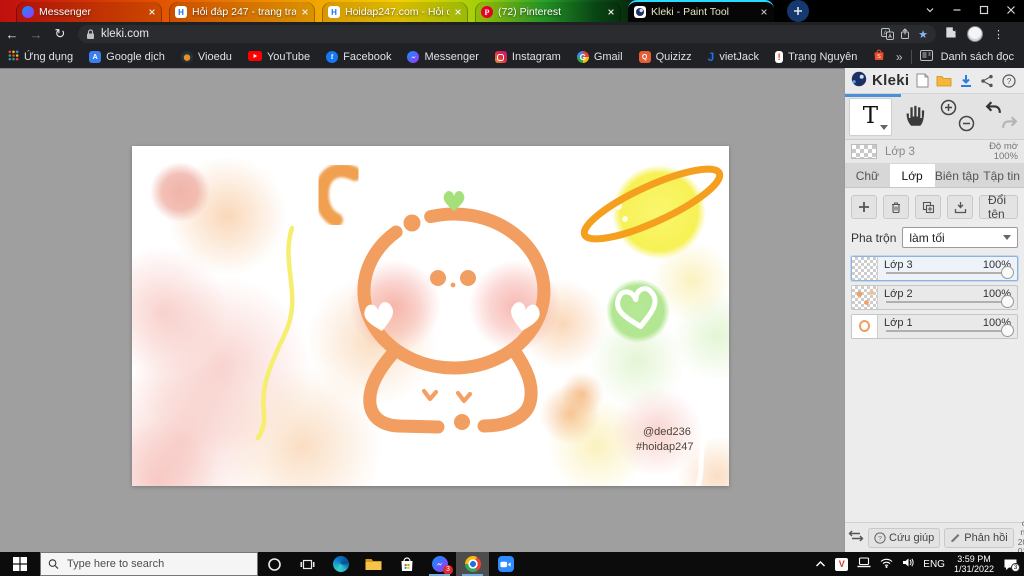 This screenshot has width=1024, height=576. I want to click on cortana-button, so click(274, 564).